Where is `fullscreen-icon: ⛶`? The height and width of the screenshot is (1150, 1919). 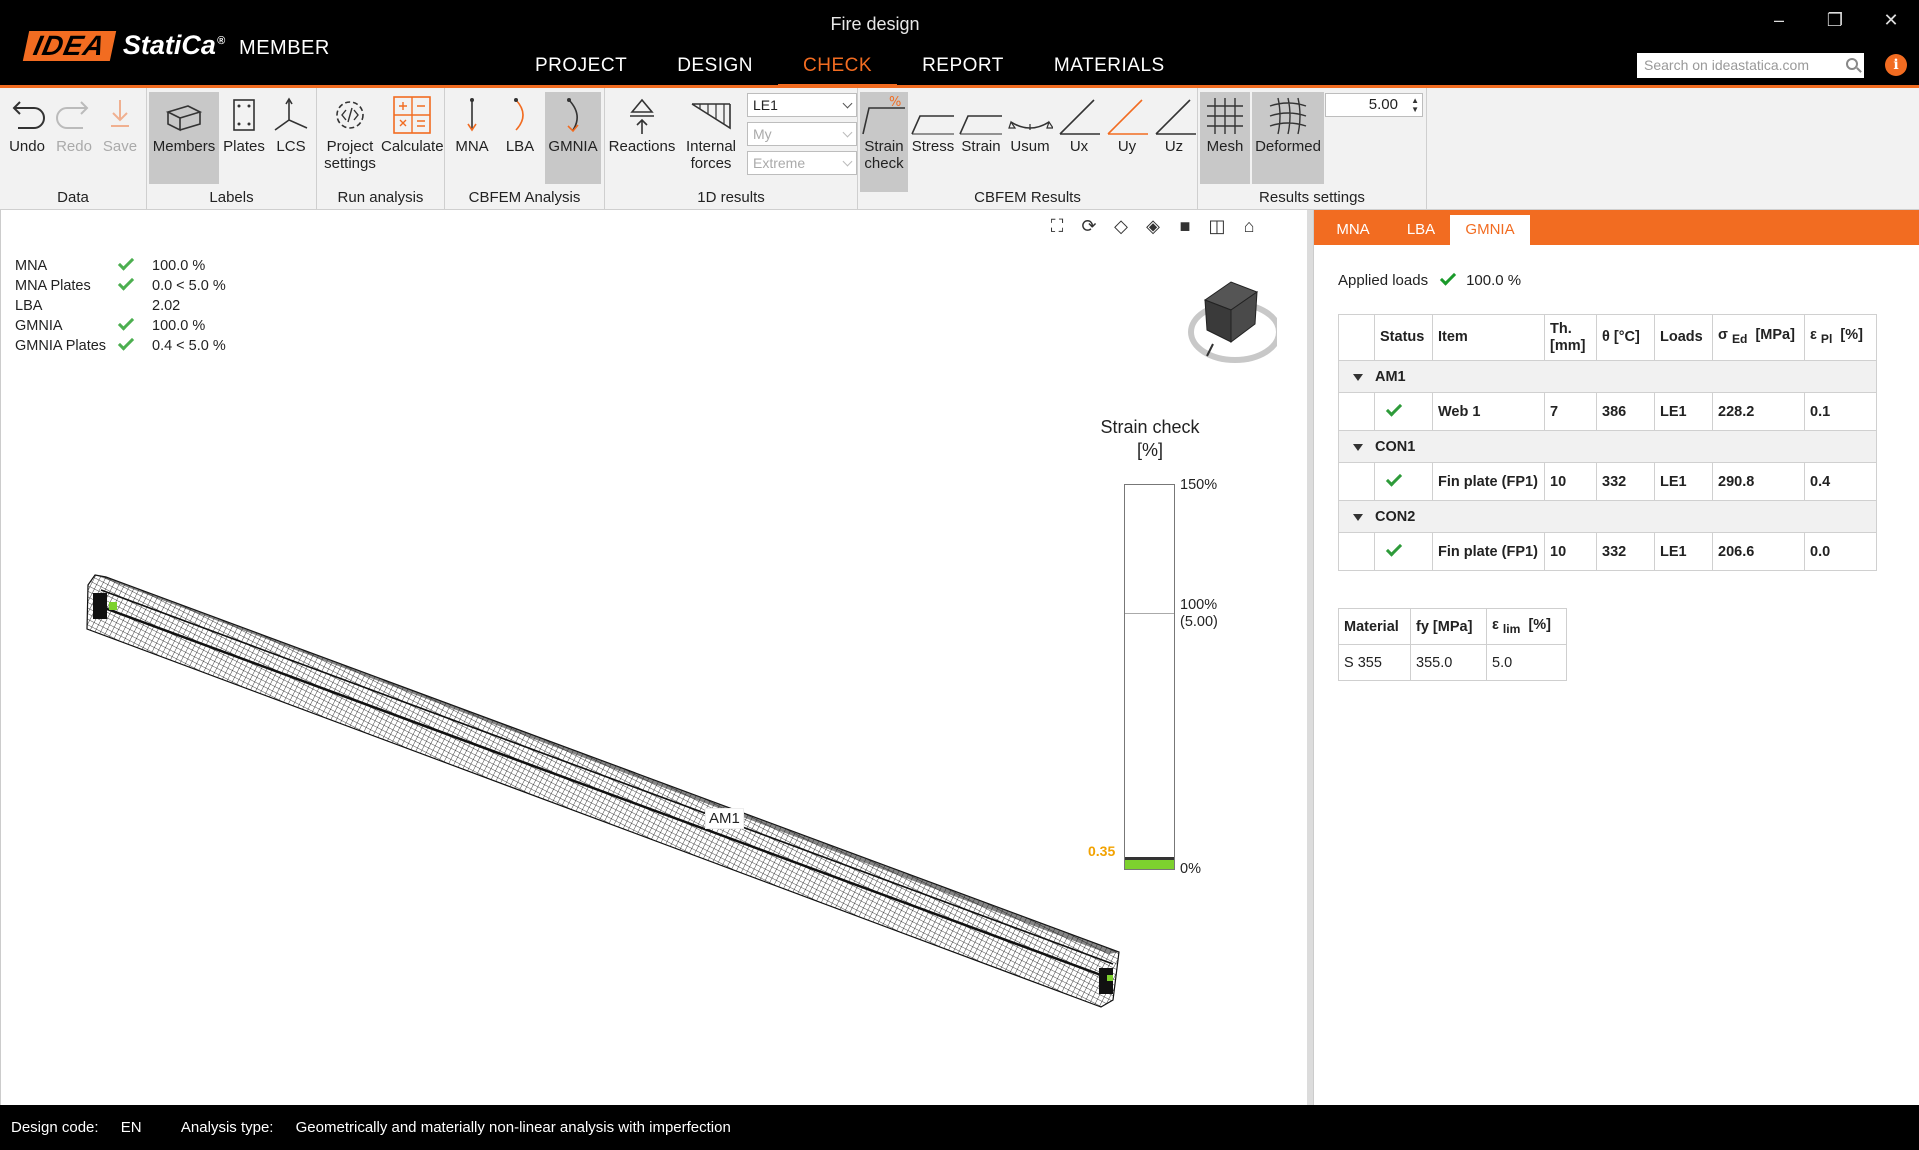
fullscreen-icon: ⛶ is located at coordinates (1057, 227).